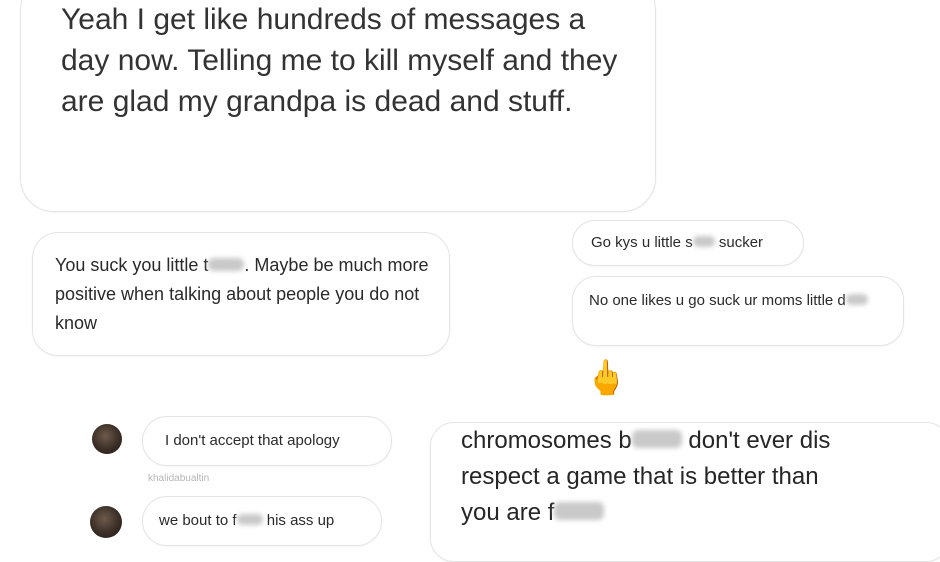 The image size is (940, 562). I want to click on message-text-part: his ass up, so click(298, 520).